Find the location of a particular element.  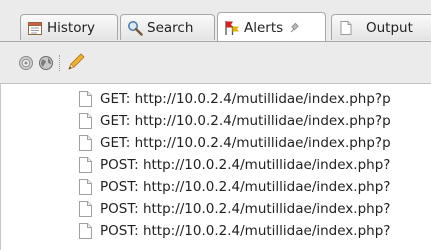

magnifier-icon is located at coordinates (135, 28).